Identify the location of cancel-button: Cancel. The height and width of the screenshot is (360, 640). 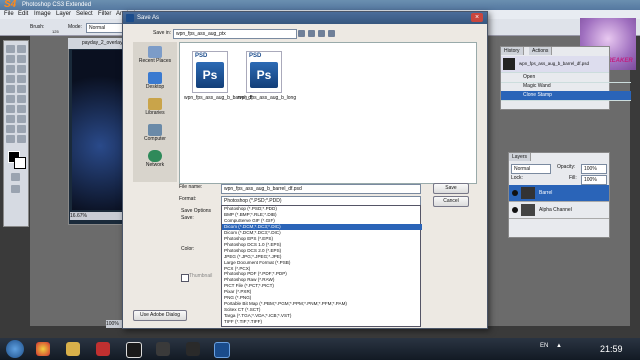
(451, 201).